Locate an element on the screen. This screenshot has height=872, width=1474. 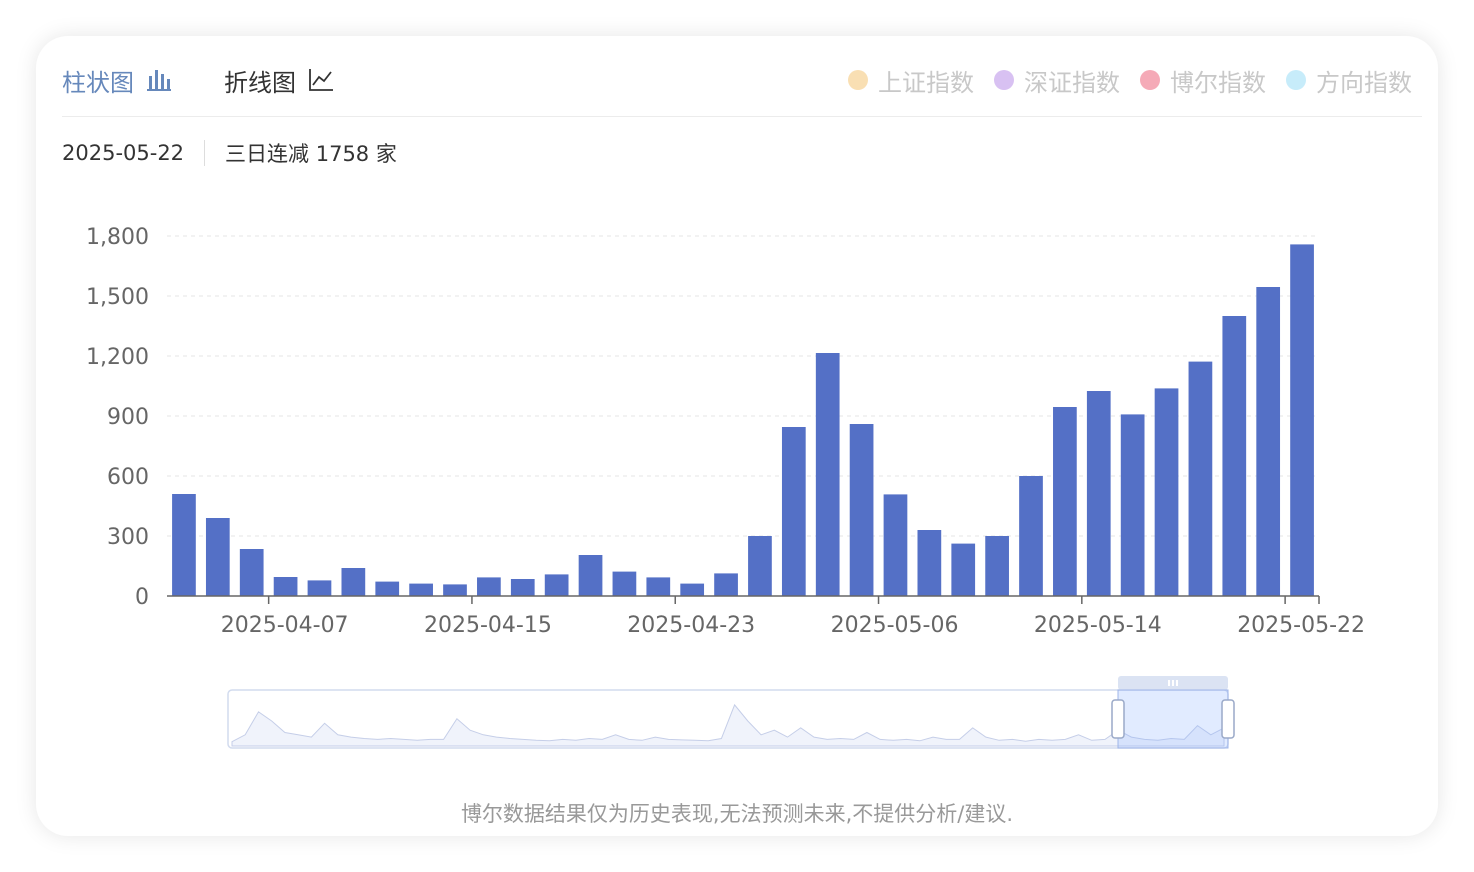
datazoom-window is located at coordinates (1173, 719).